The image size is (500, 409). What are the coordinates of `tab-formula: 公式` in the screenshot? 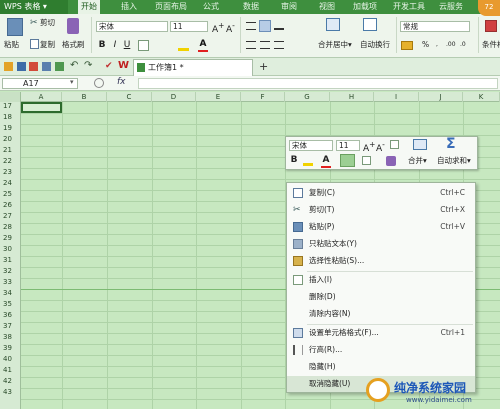 It's located at (211, 7).